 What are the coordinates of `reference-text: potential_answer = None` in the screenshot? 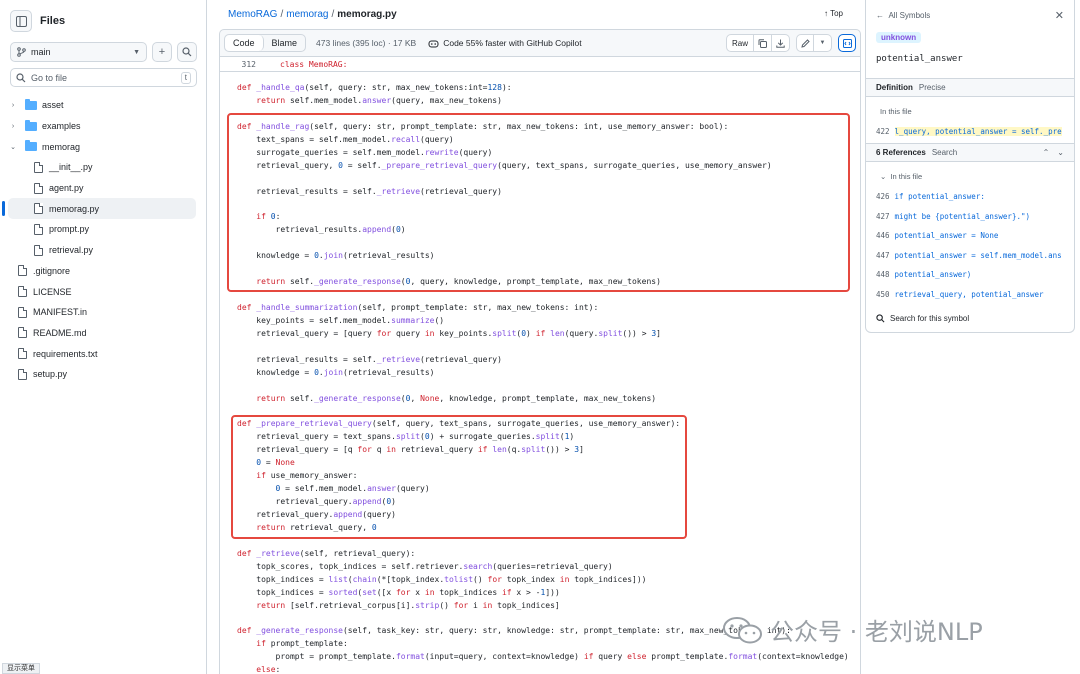 It's located at (947, 235).